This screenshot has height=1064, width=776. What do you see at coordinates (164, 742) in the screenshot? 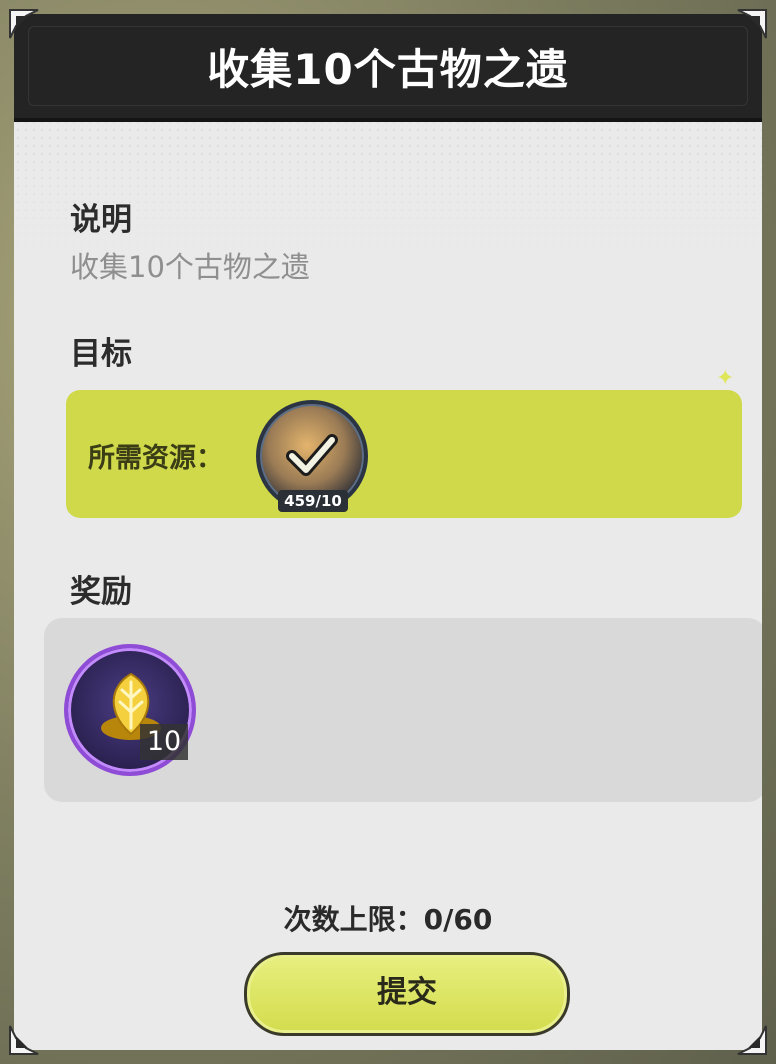
I see `reward-quantity: 10` at bounding box center [164, 742].